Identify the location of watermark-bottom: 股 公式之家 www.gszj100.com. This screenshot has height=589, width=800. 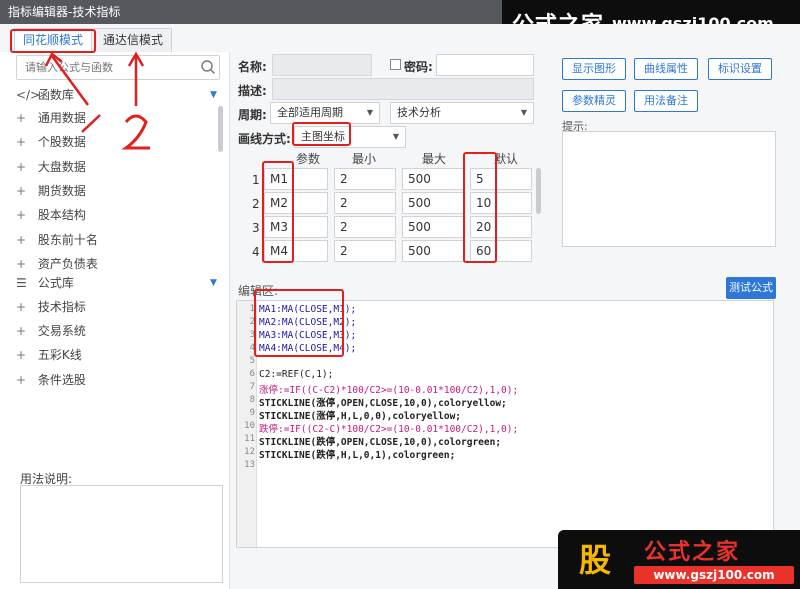
(679, 559).